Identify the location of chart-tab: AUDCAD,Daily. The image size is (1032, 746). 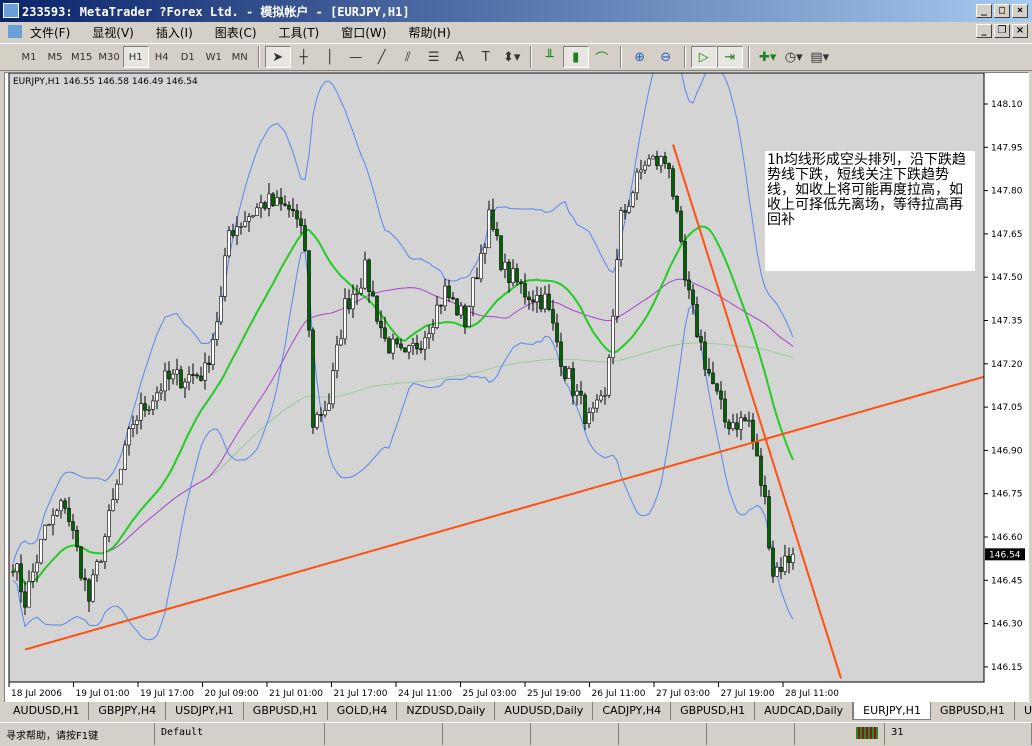
(804, 711).